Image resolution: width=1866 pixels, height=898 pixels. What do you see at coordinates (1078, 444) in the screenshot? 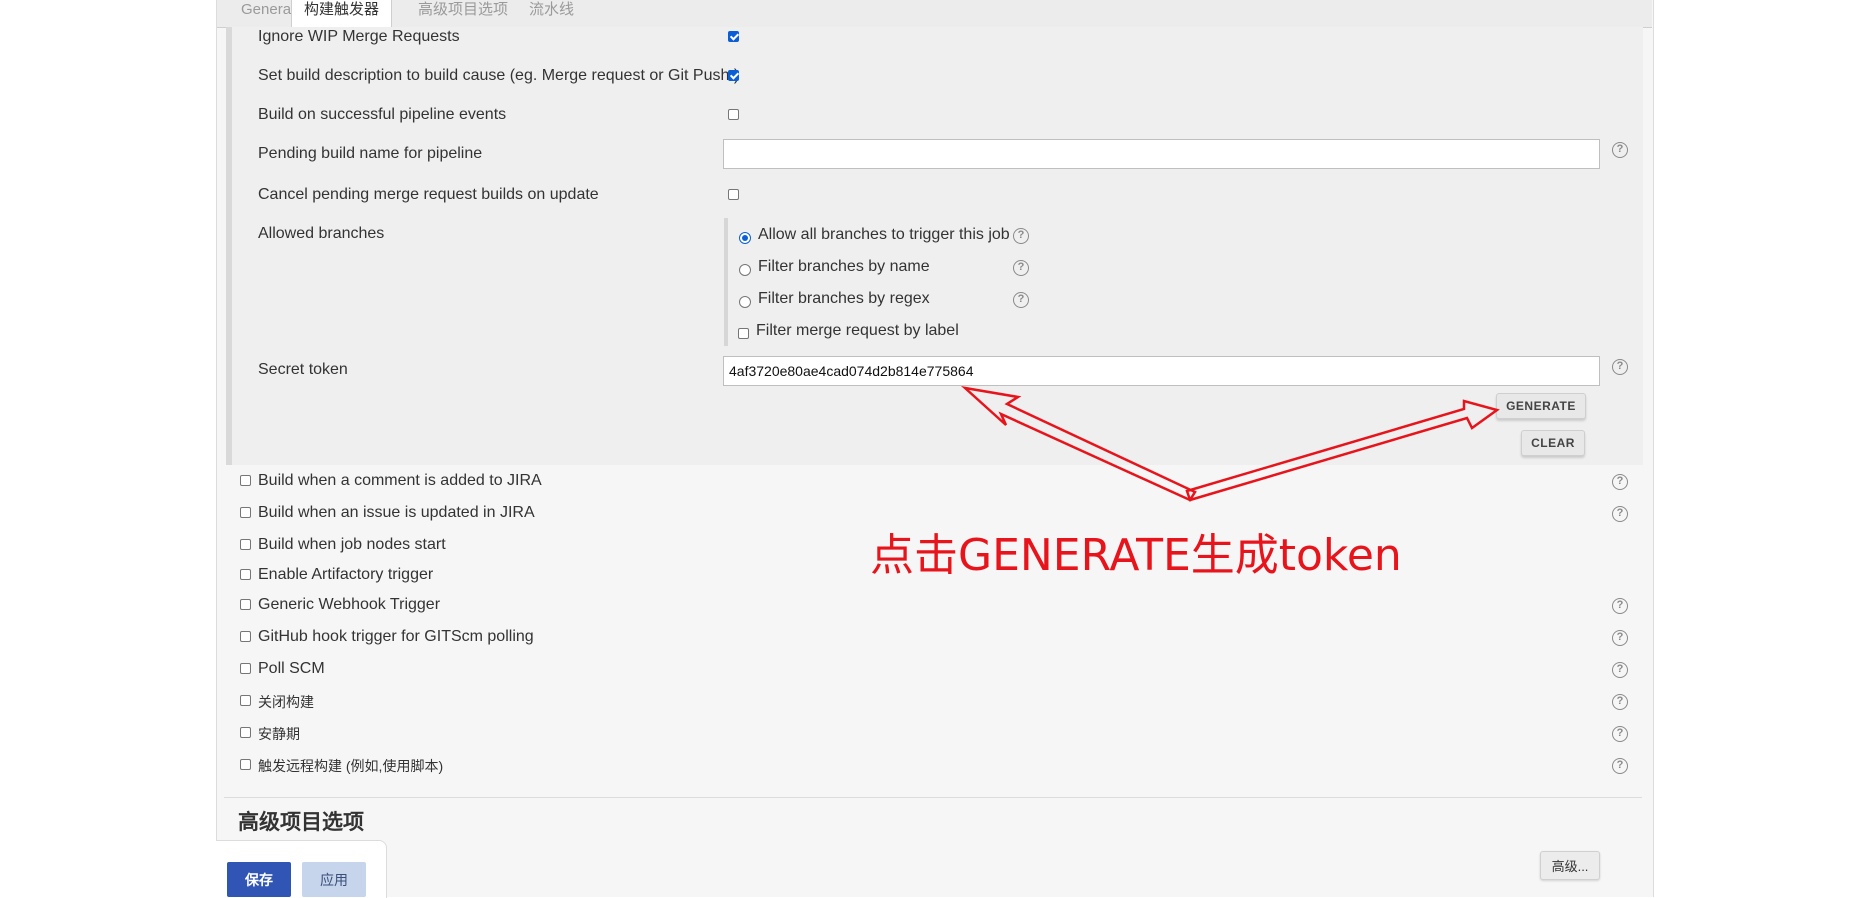
I see `arrow-to-token` at bounding box center [1078, 444].